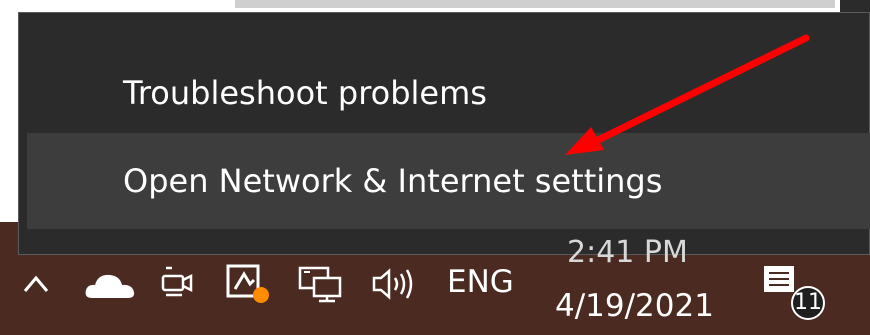 The height and width of the screenshot is (335, 870). I want to click on camera-icon, so click(177, 282).